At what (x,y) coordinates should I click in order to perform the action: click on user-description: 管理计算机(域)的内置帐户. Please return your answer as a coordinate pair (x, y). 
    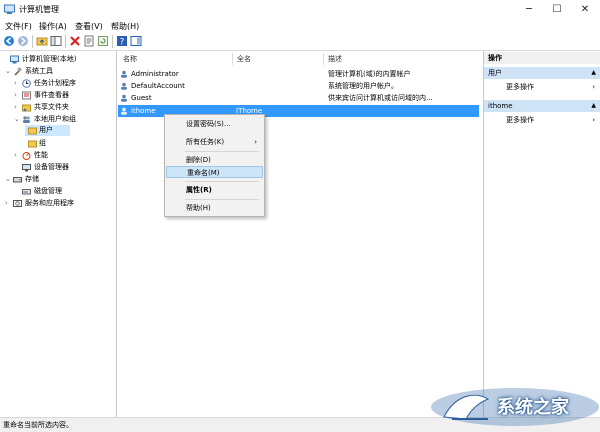
    Looking at the image, I should click on (369, 74).